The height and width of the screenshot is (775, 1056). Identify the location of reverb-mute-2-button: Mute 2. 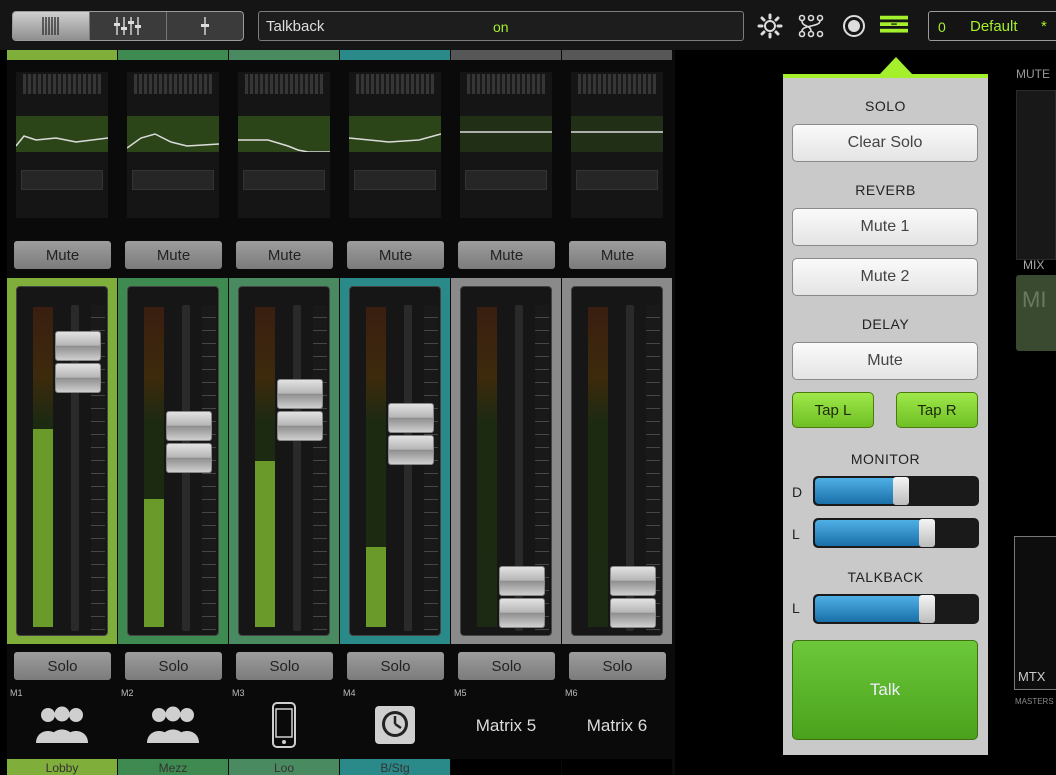
(885, 277).